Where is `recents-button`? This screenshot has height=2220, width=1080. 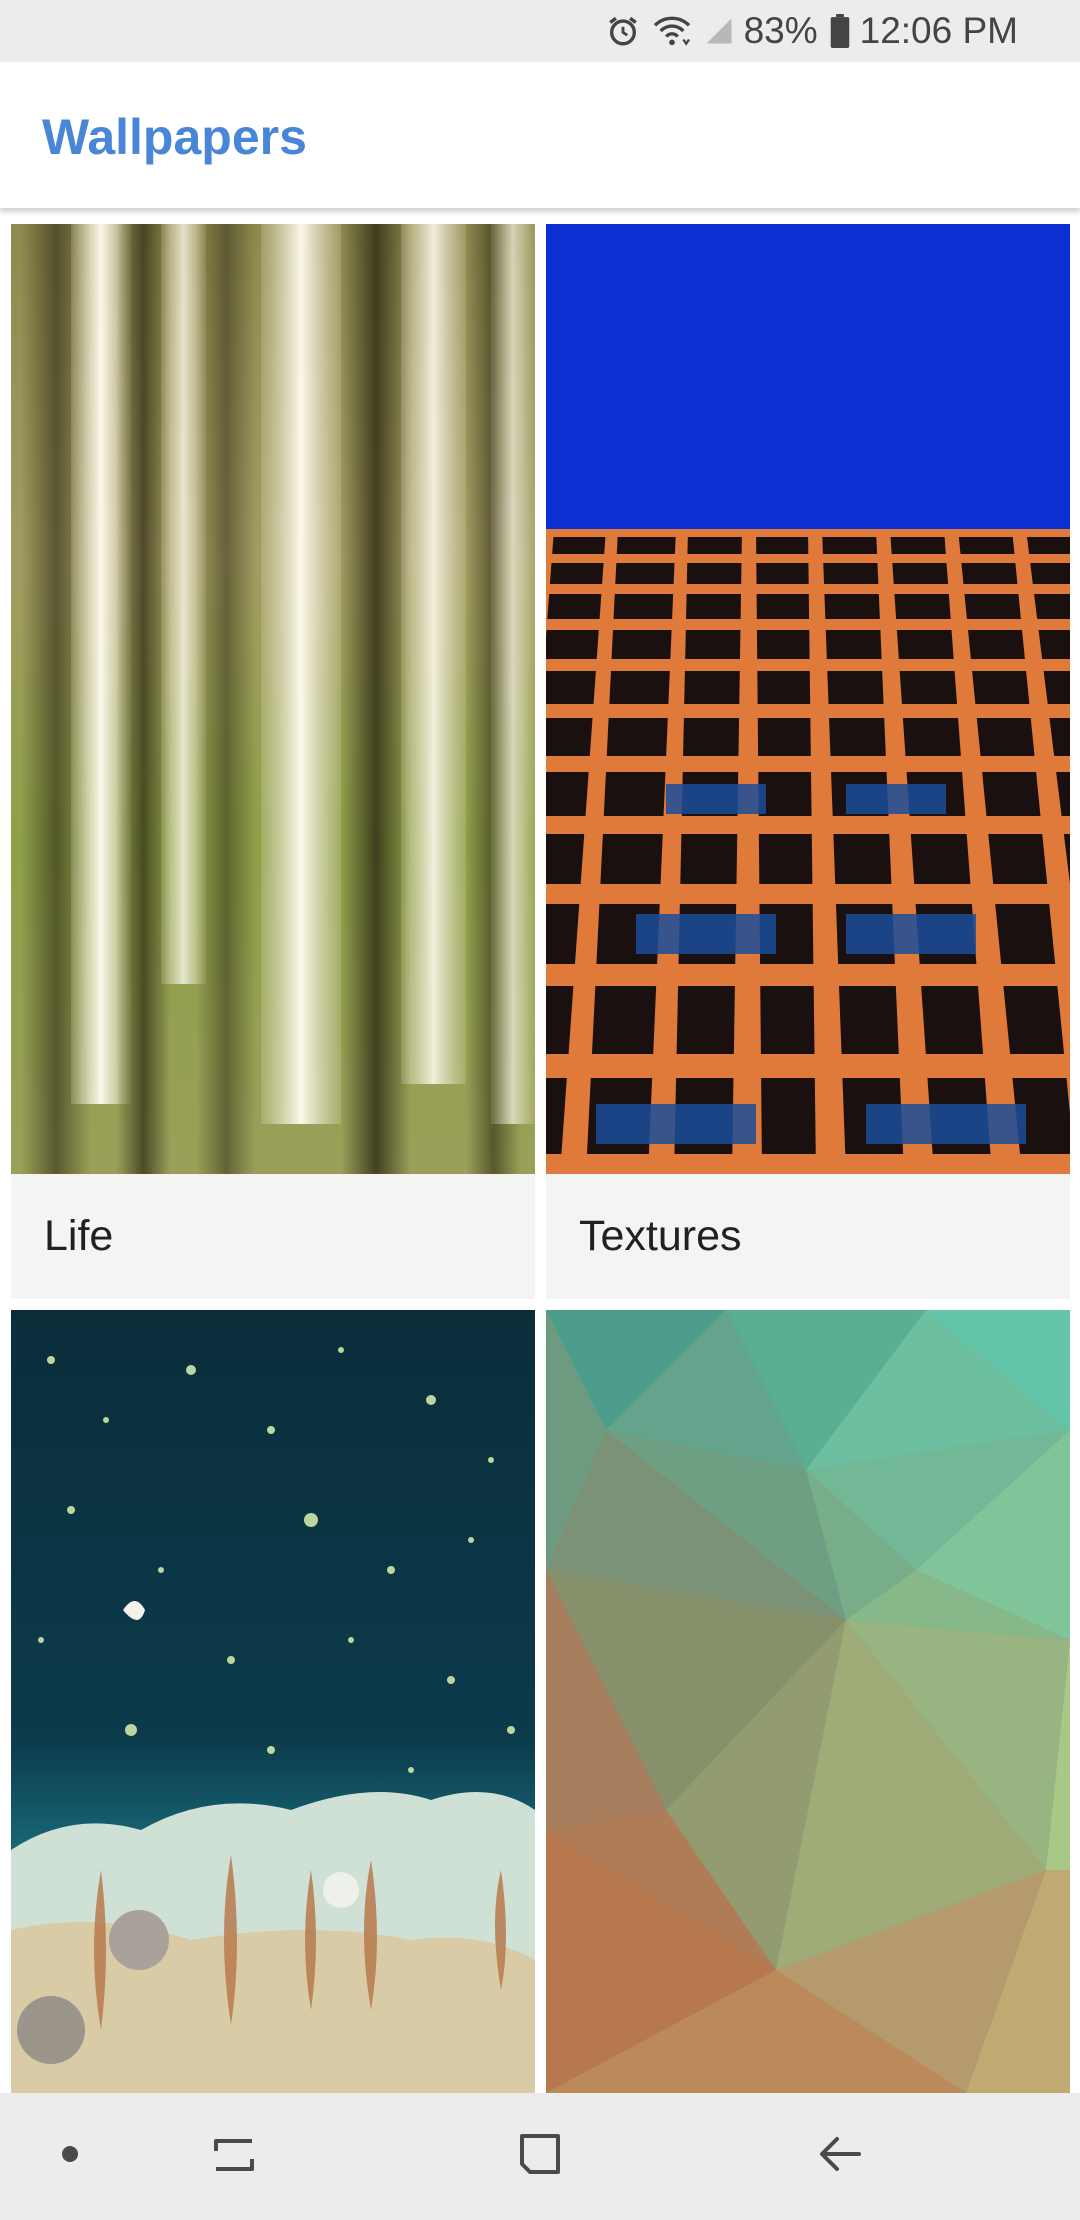
recents-button is located at coordinates (235, 2156).